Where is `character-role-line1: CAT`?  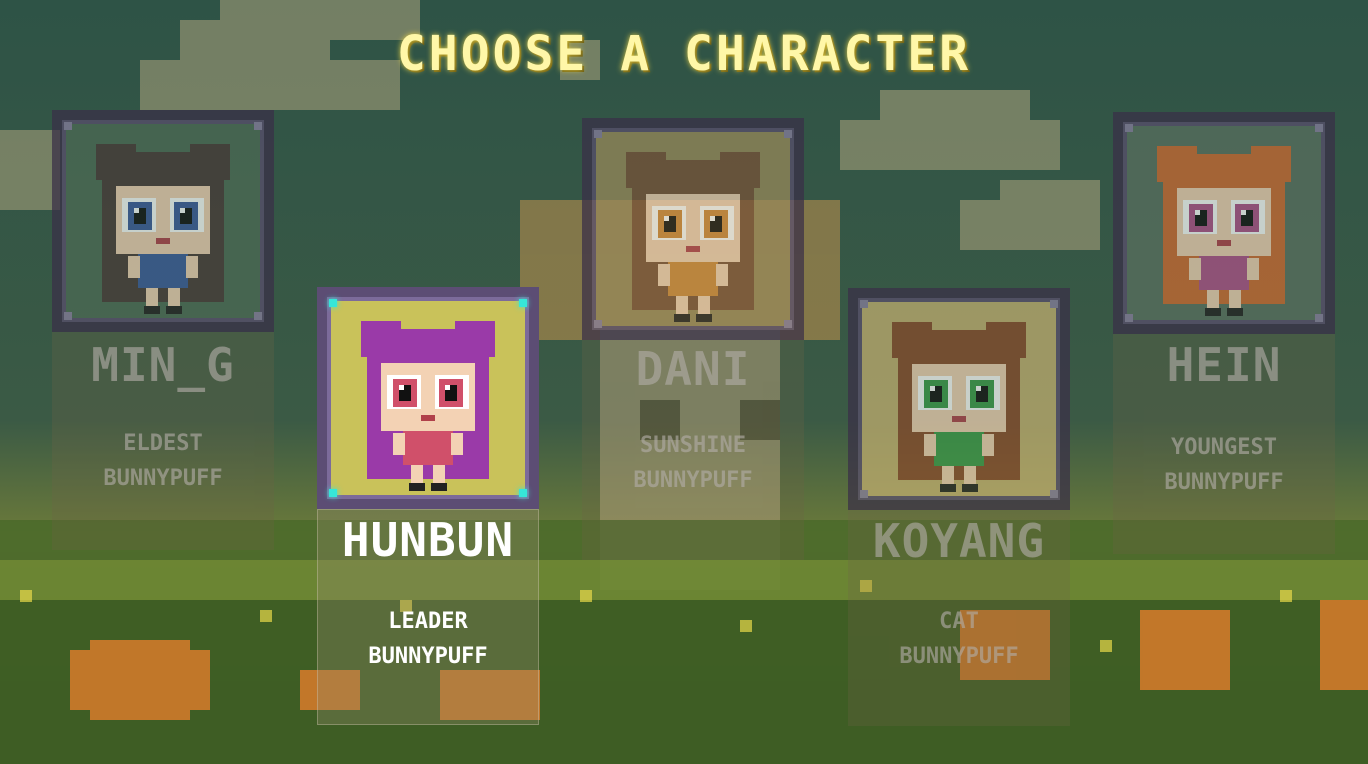 character-role-line1: CAT is located at coordinates (959, 621).